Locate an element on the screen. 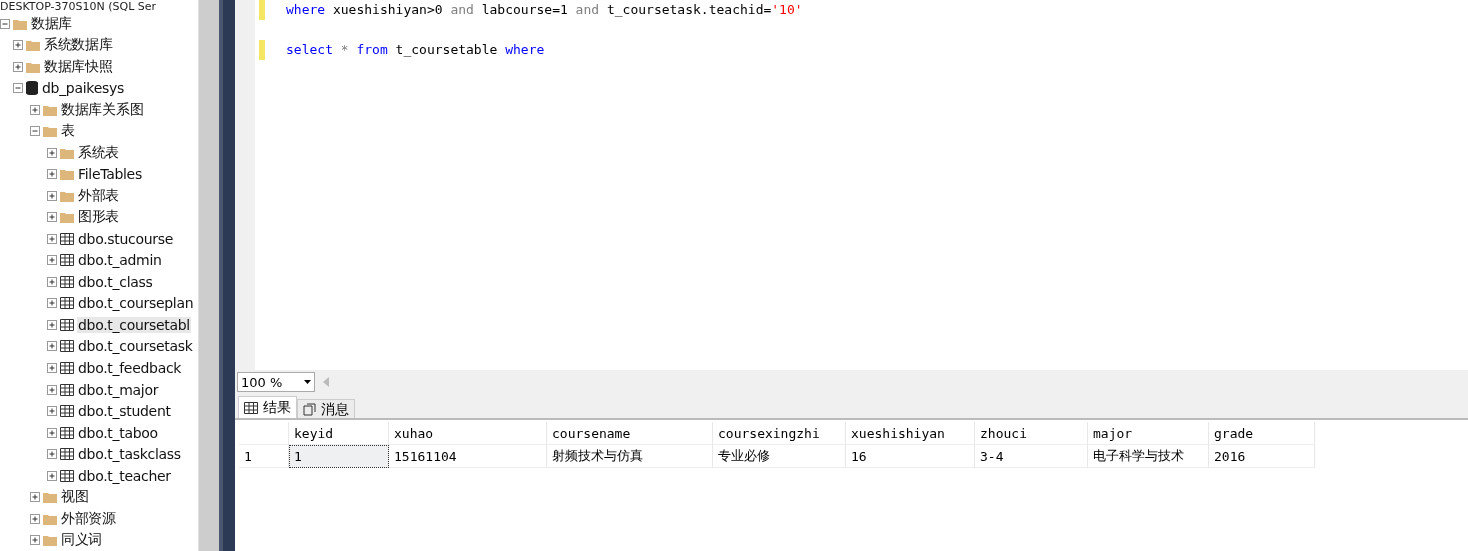  caret-icon is located at coordinates (307, 382).